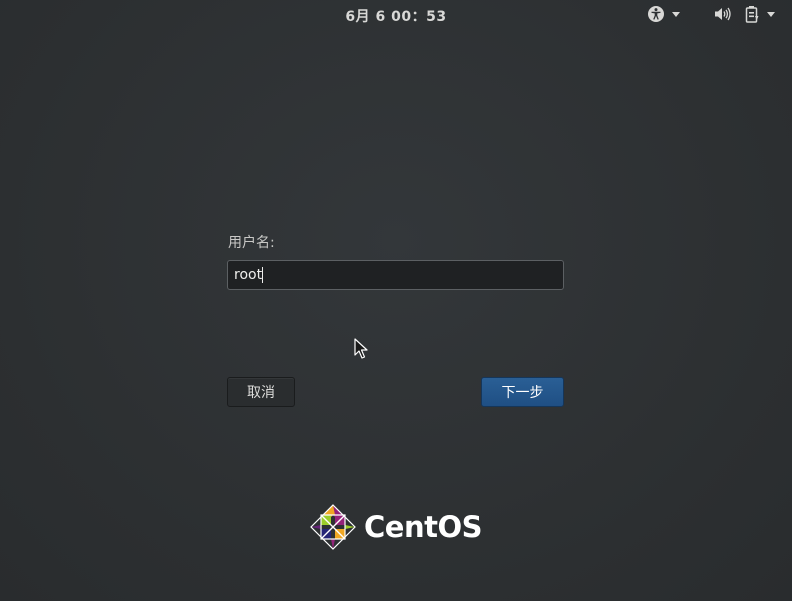 Image resolution: width=792 pixels, height=601 pixels. Describe the element at coordinates (522, 392) in the screenshot. I see `next-button: 下一步` at that location.